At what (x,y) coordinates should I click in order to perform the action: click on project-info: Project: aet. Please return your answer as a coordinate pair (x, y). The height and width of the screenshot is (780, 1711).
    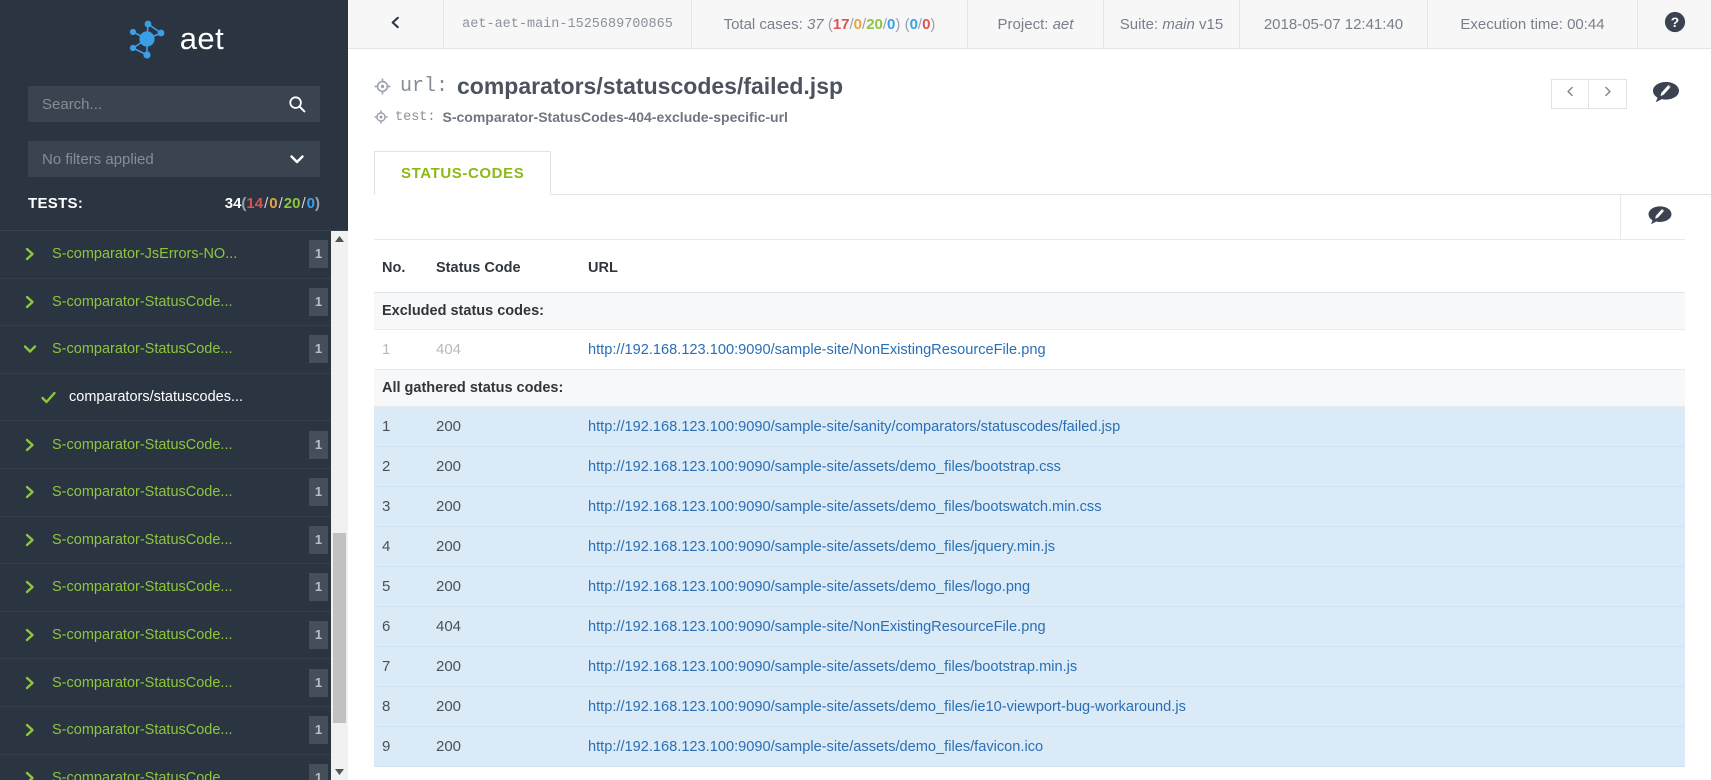
    Looking at the image, I should click on (1036, 24).